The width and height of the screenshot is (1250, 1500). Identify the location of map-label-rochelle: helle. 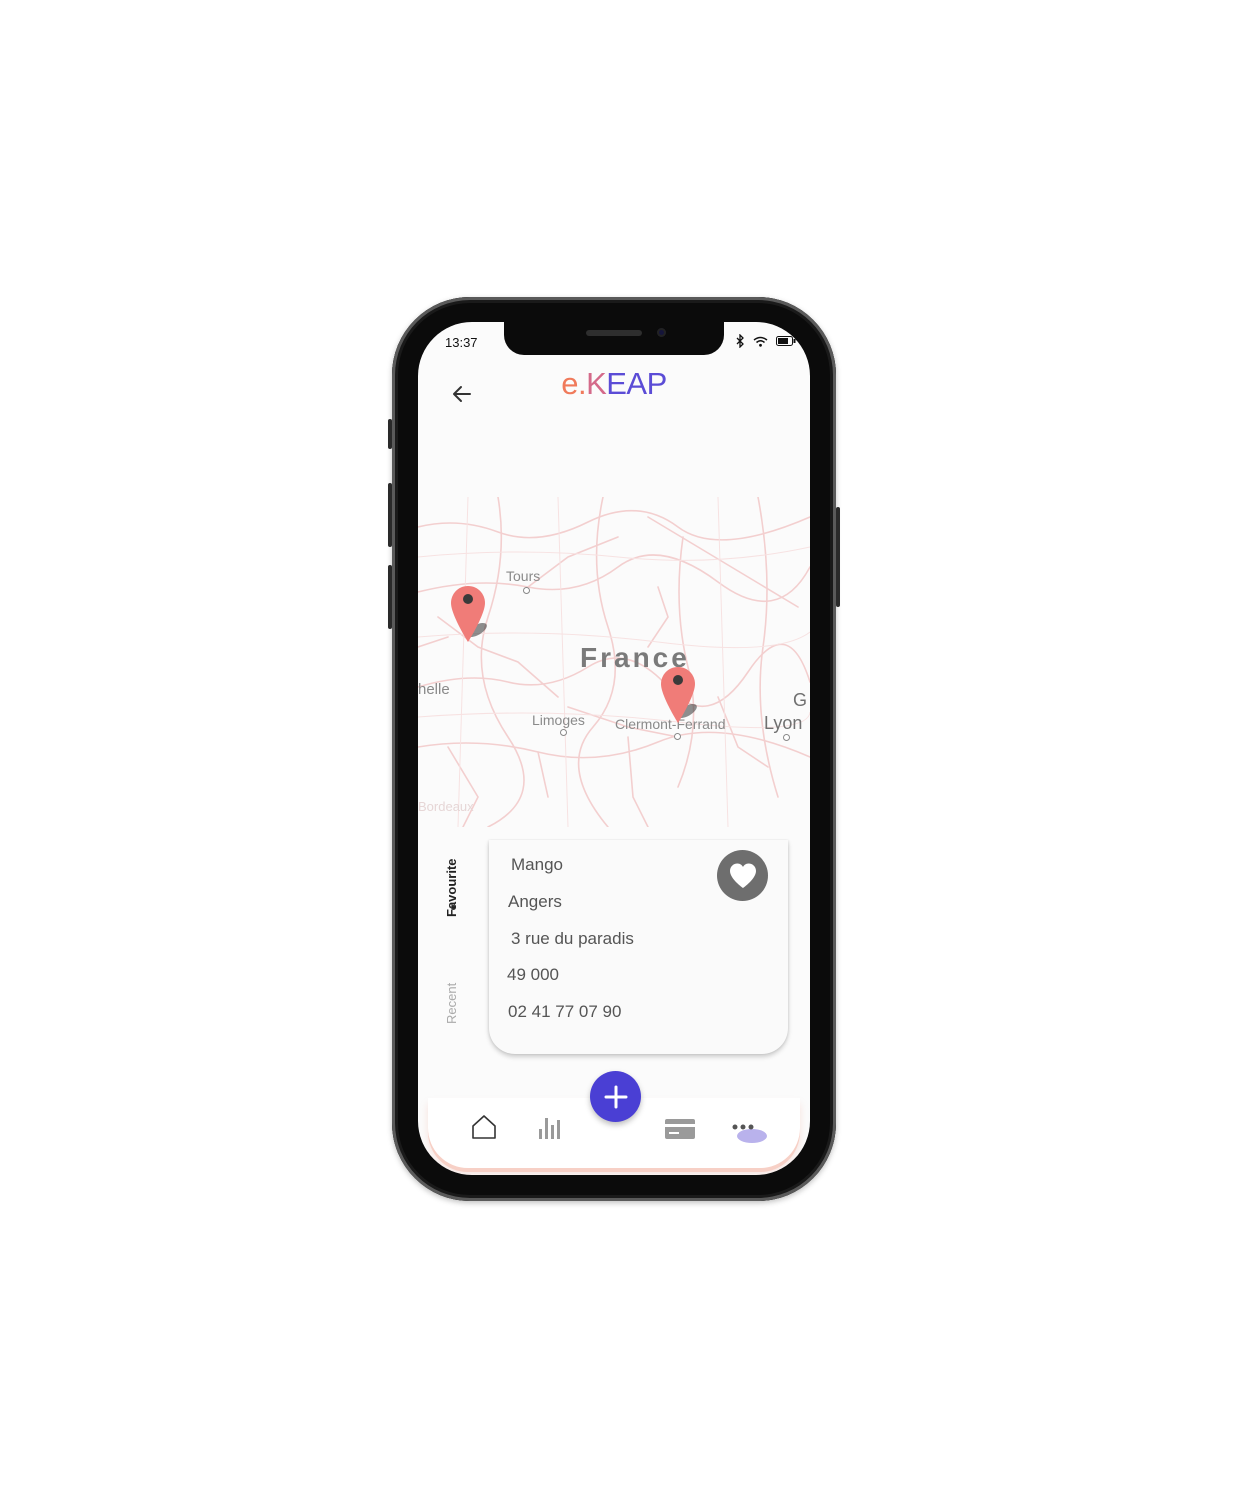
(434, 689).